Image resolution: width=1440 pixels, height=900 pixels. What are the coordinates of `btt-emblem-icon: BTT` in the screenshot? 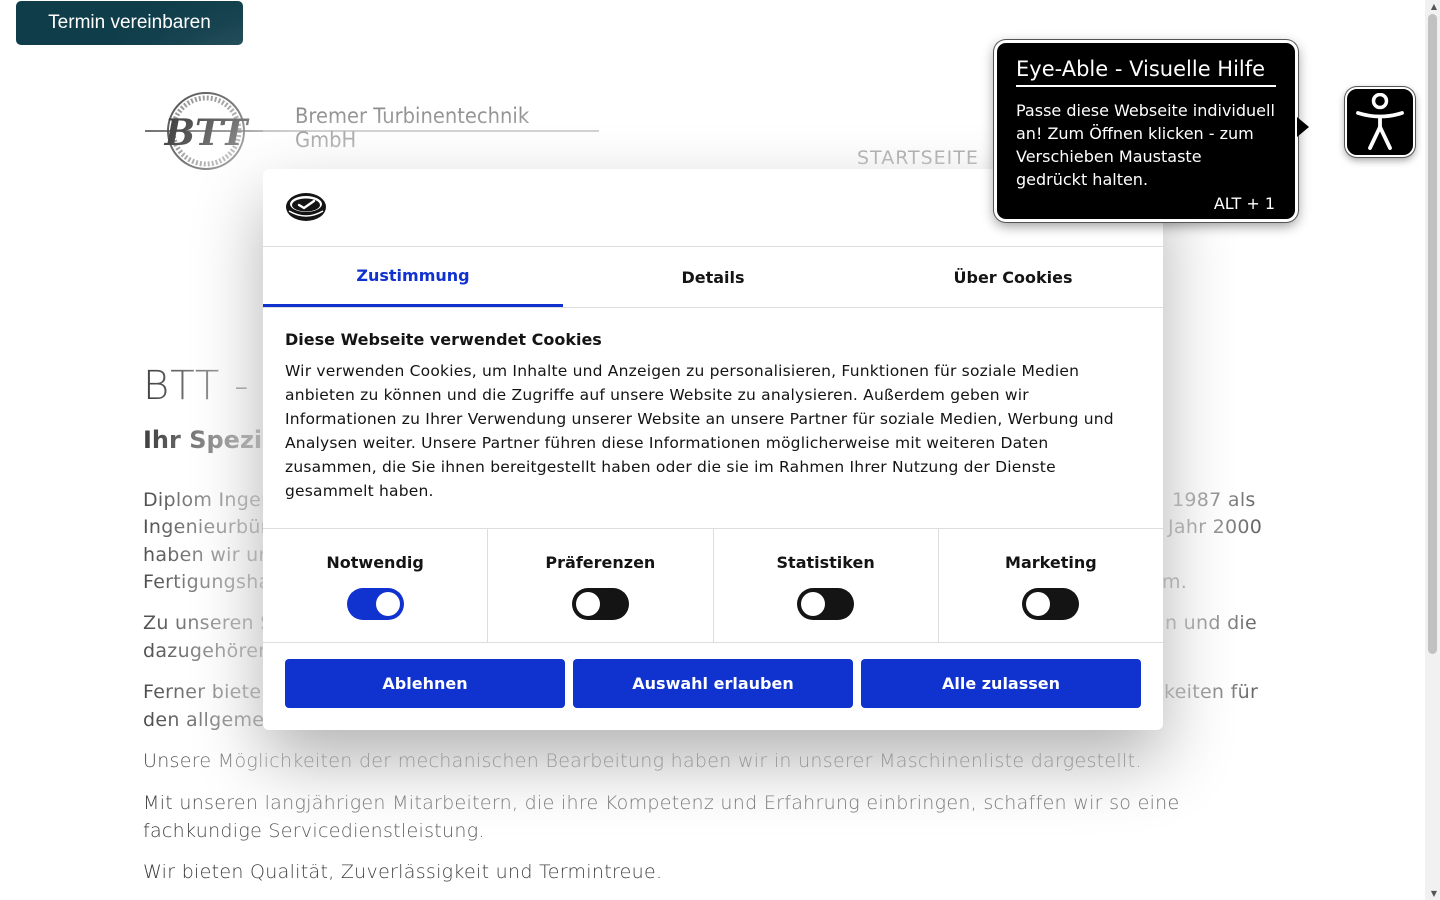 It's located at (204, 131).